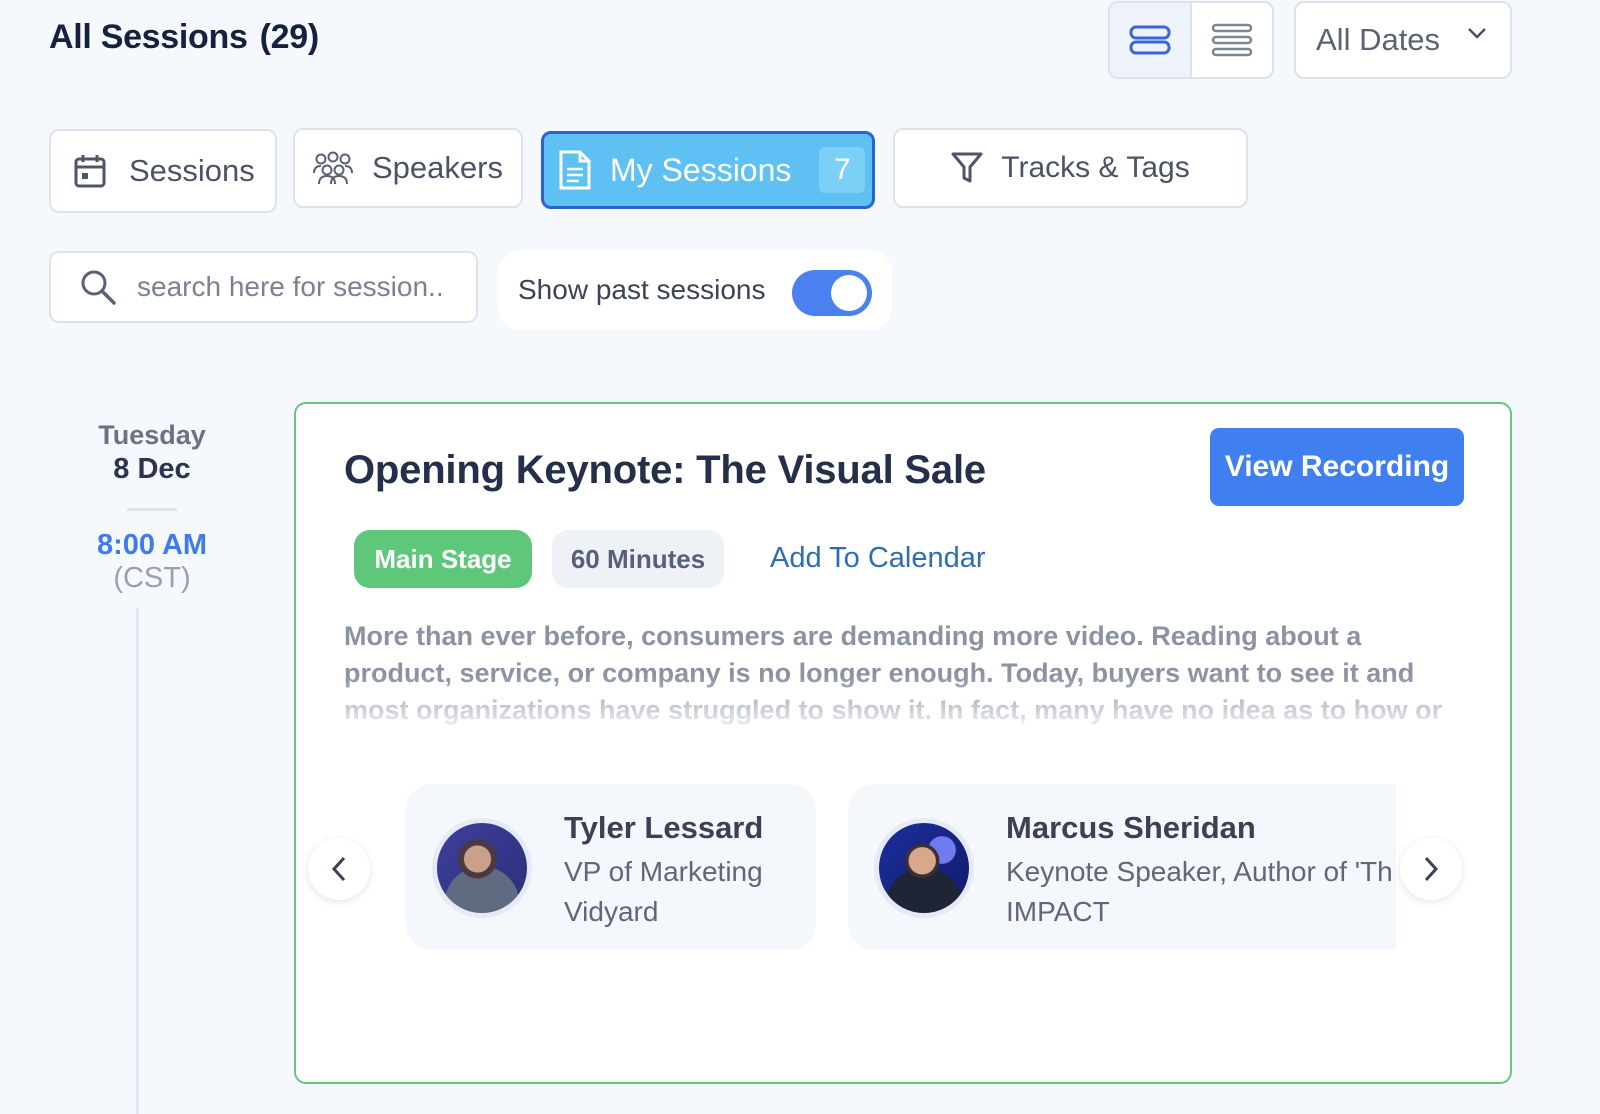 Image resolution: width=1600 pixels, height=1114 pixels. I want to click on session-count: (29), so click(289, 37).